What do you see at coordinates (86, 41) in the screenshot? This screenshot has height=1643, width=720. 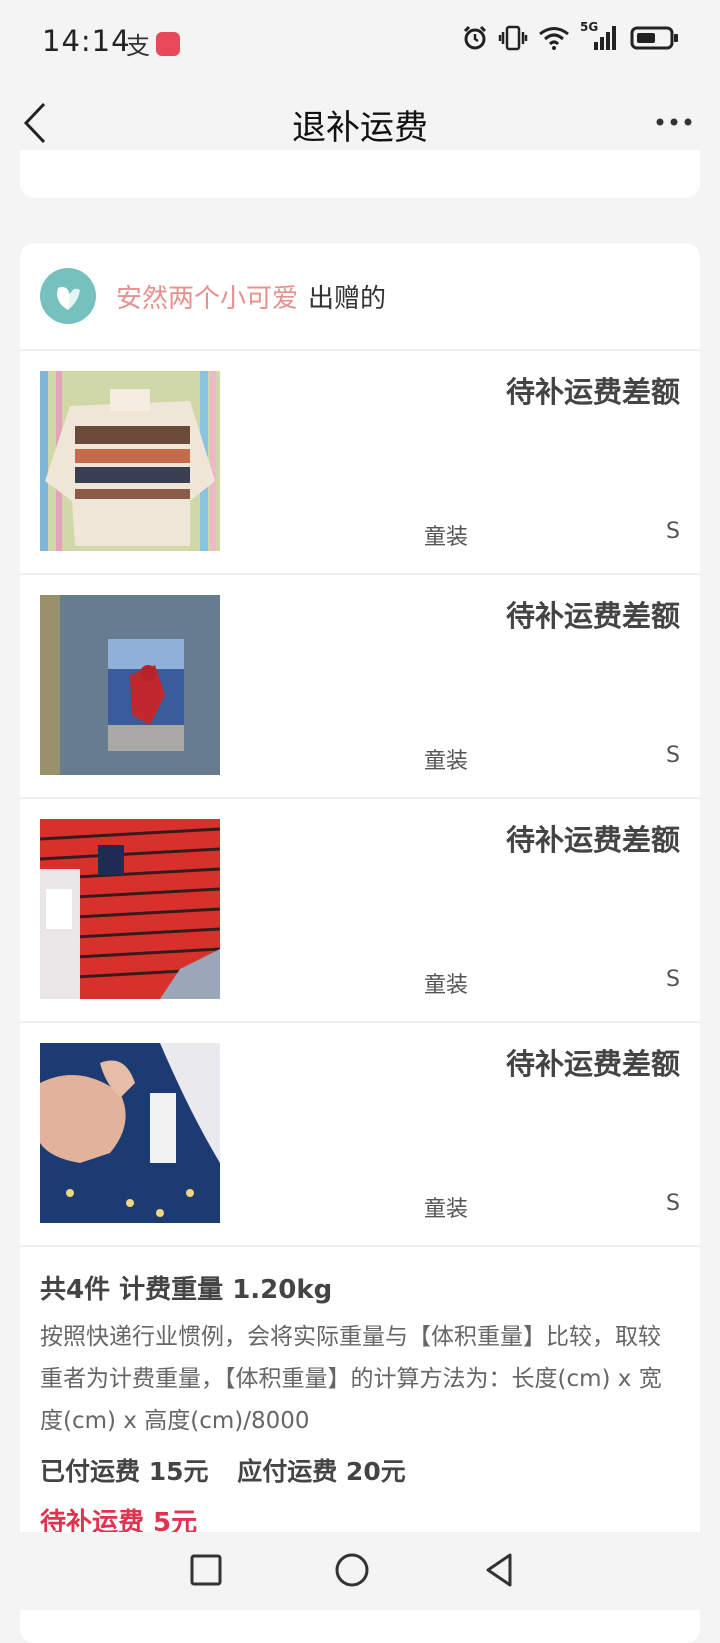 I see `status-time: 14:14` at bounding box center [86, 41].